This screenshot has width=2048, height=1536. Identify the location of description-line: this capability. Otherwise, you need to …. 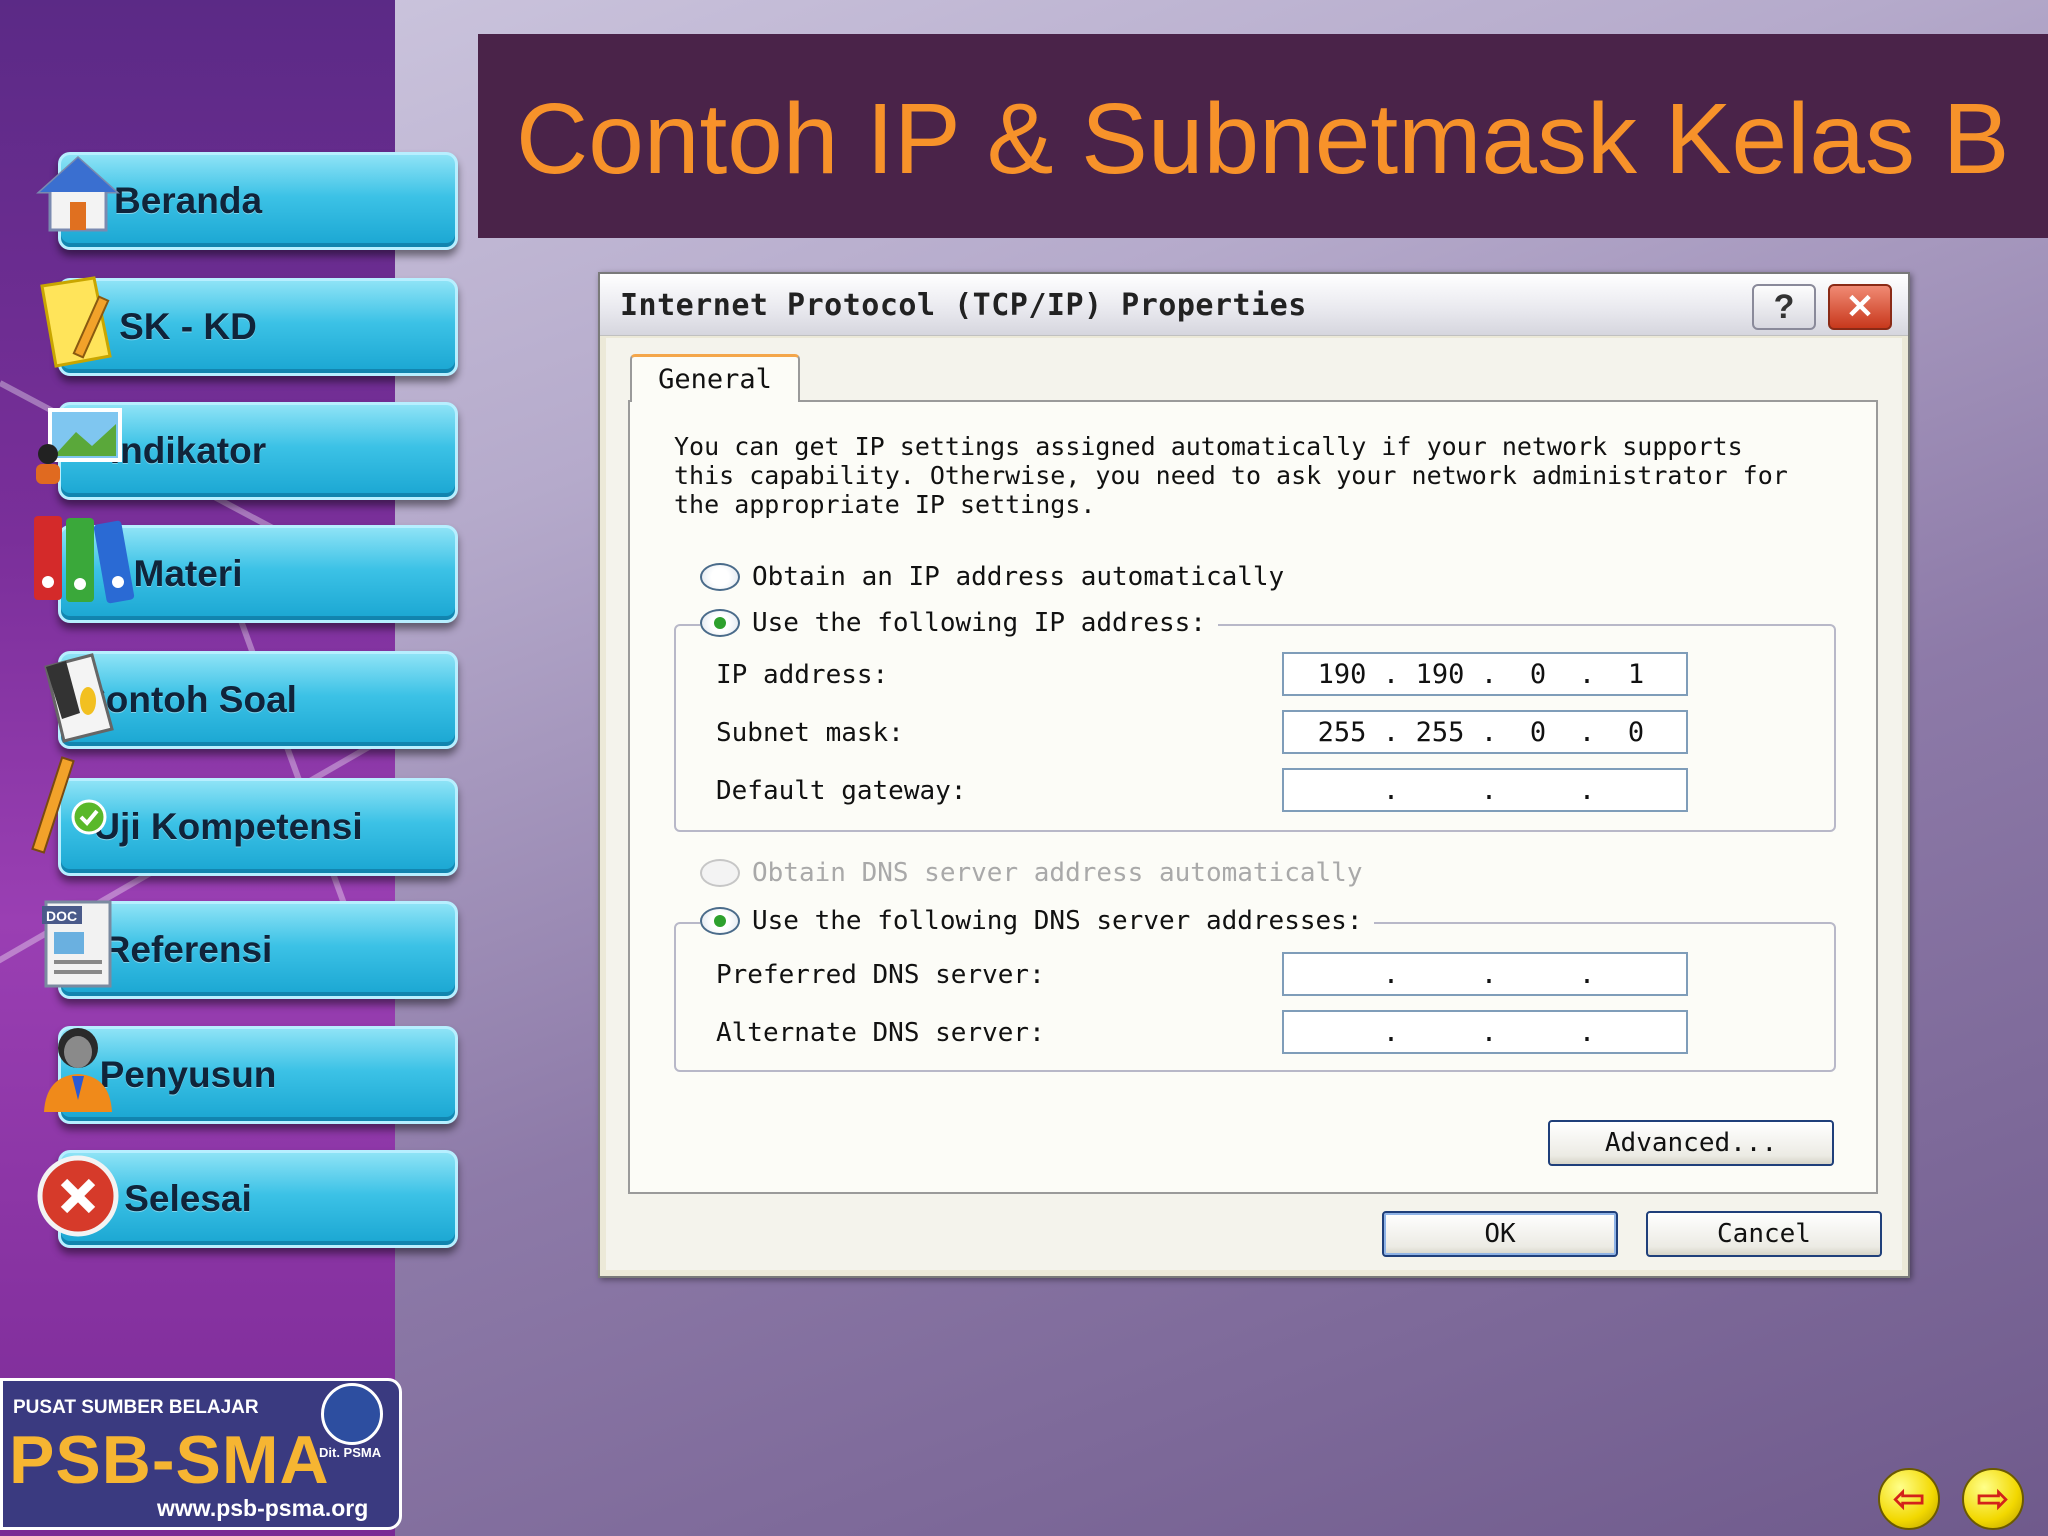
(1231, 475).